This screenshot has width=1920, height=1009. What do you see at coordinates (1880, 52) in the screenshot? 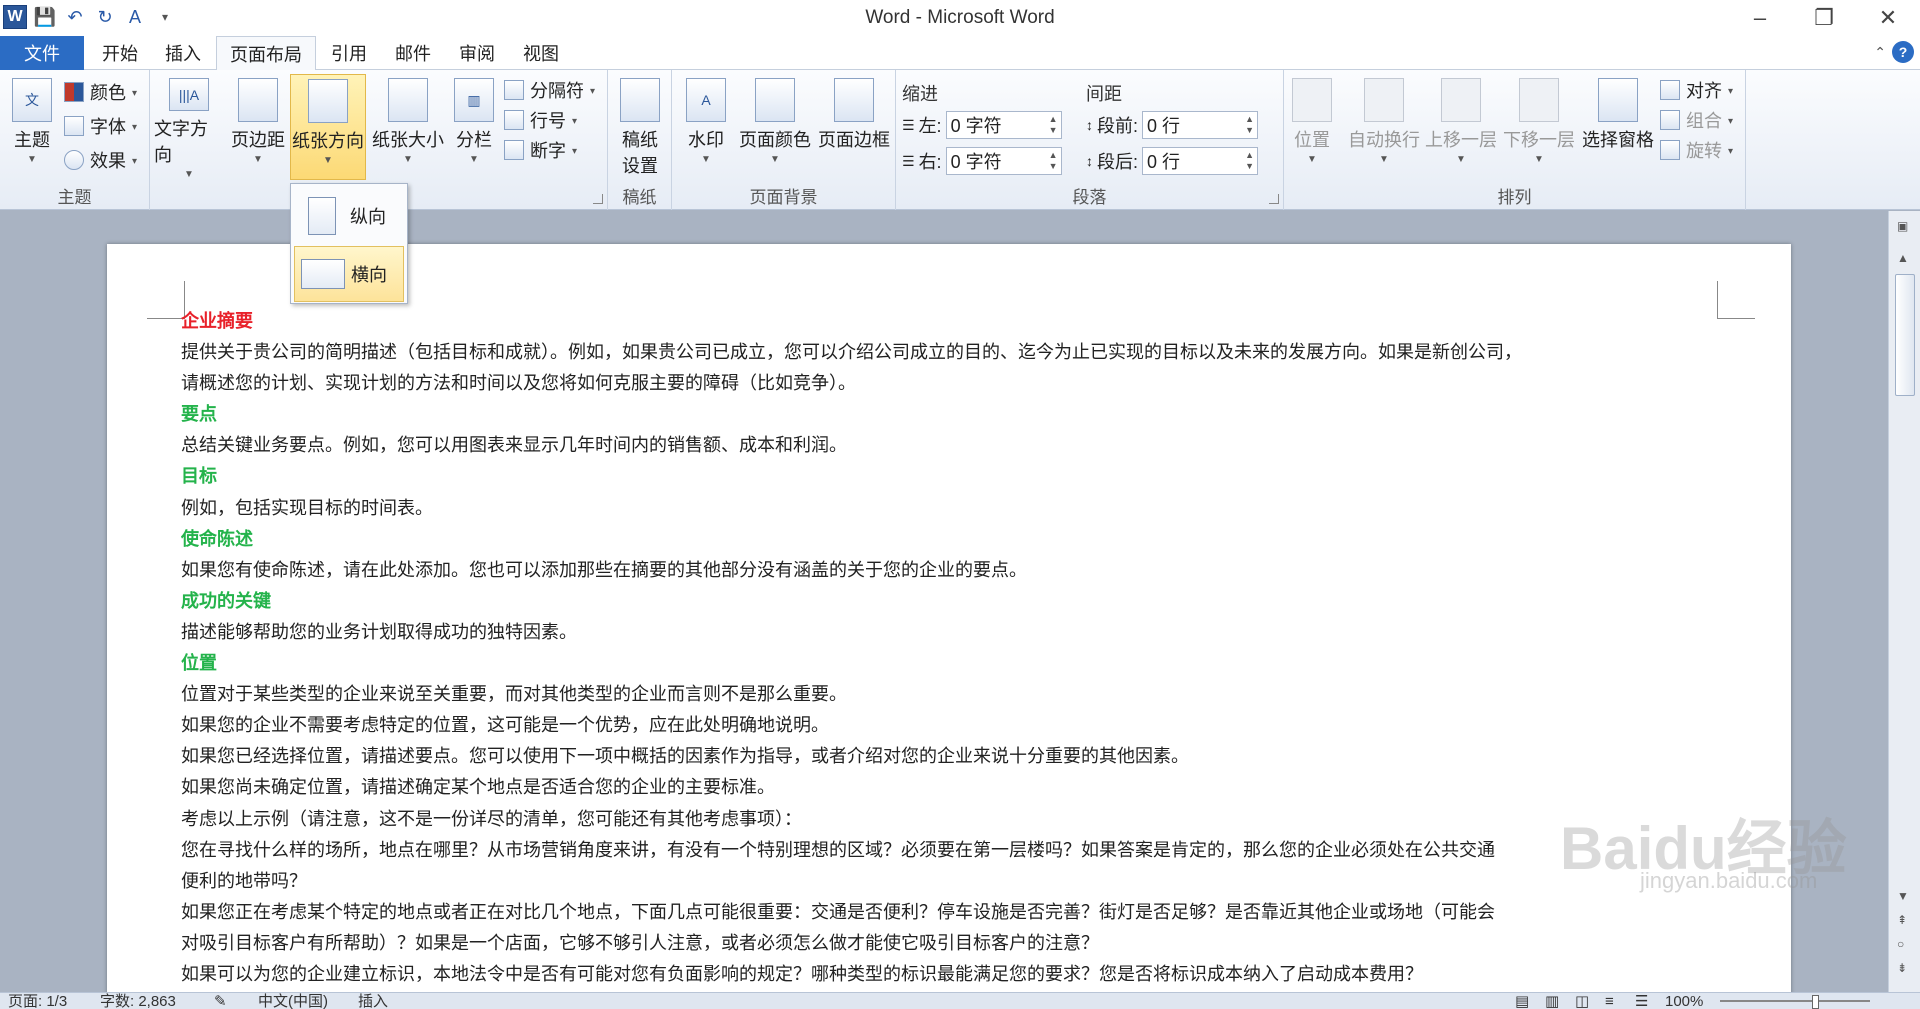
I see `minimize-ribbon-icon: ⌃` at bounding box center [1880, 52].